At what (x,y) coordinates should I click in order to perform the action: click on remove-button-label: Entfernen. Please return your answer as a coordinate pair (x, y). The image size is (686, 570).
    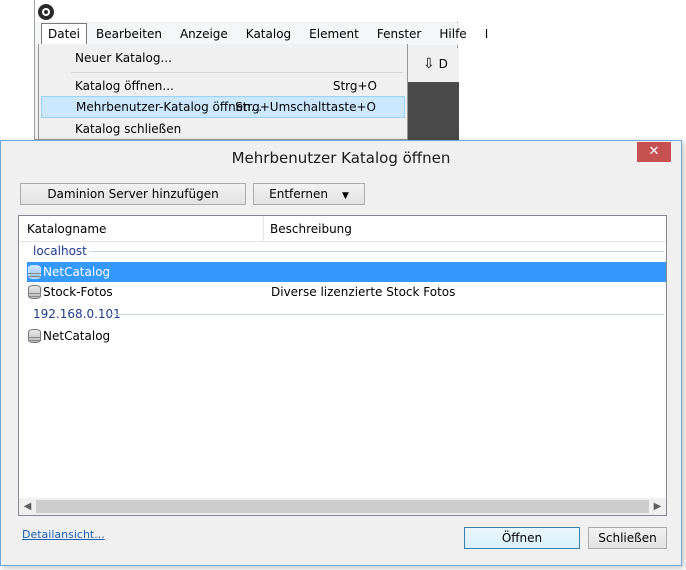
    Looking at the image, I should click on (298, 194).